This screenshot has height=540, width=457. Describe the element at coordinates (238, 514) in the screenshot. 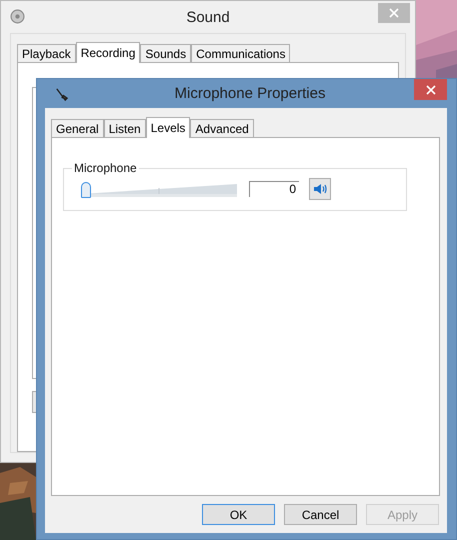

I see `dialog-button: OK` at that location.